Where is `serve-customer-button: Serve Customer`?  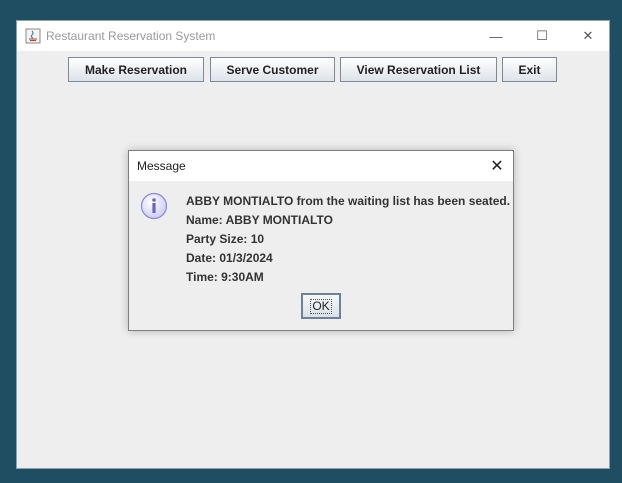 serve-customer-button: Serve Customer is located at coordinates (272, 69).